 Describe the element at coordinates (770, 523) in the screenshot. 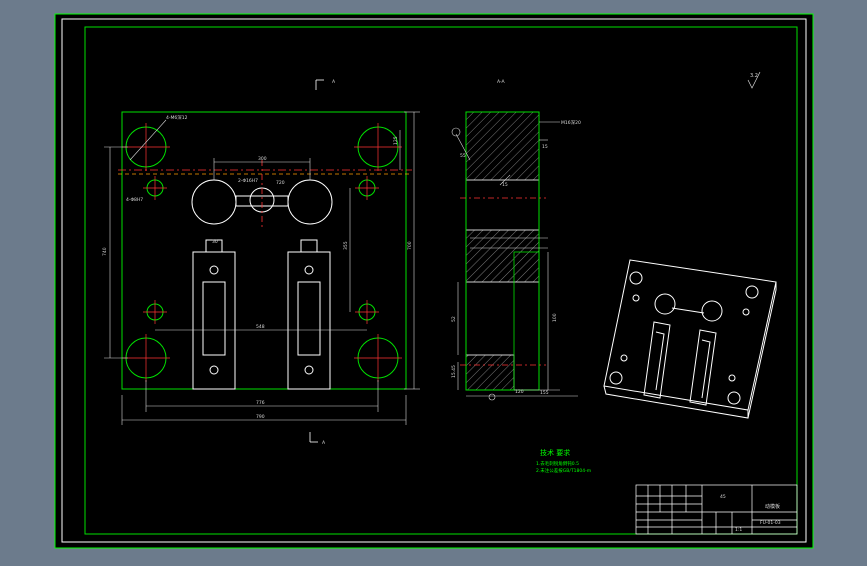

I see `title-drawing-no: FU-01-03` at that location.